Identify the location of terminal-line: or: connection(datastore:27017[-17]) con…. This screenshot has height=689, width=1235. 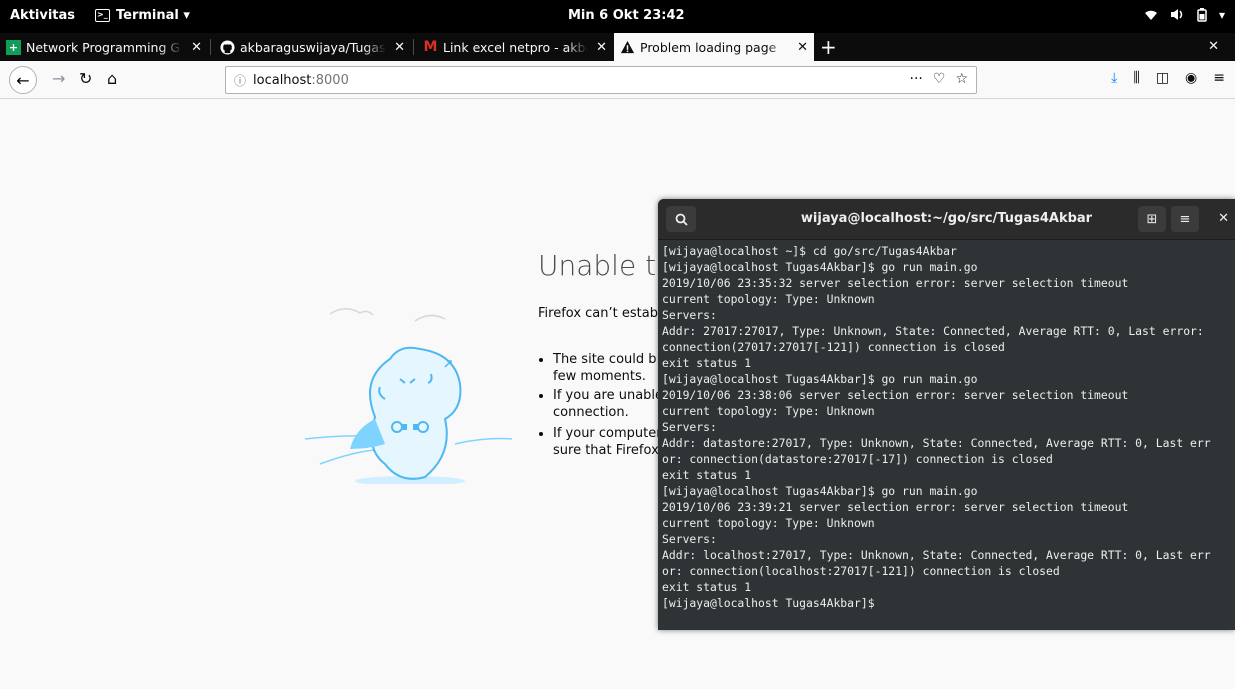
(857, 459).